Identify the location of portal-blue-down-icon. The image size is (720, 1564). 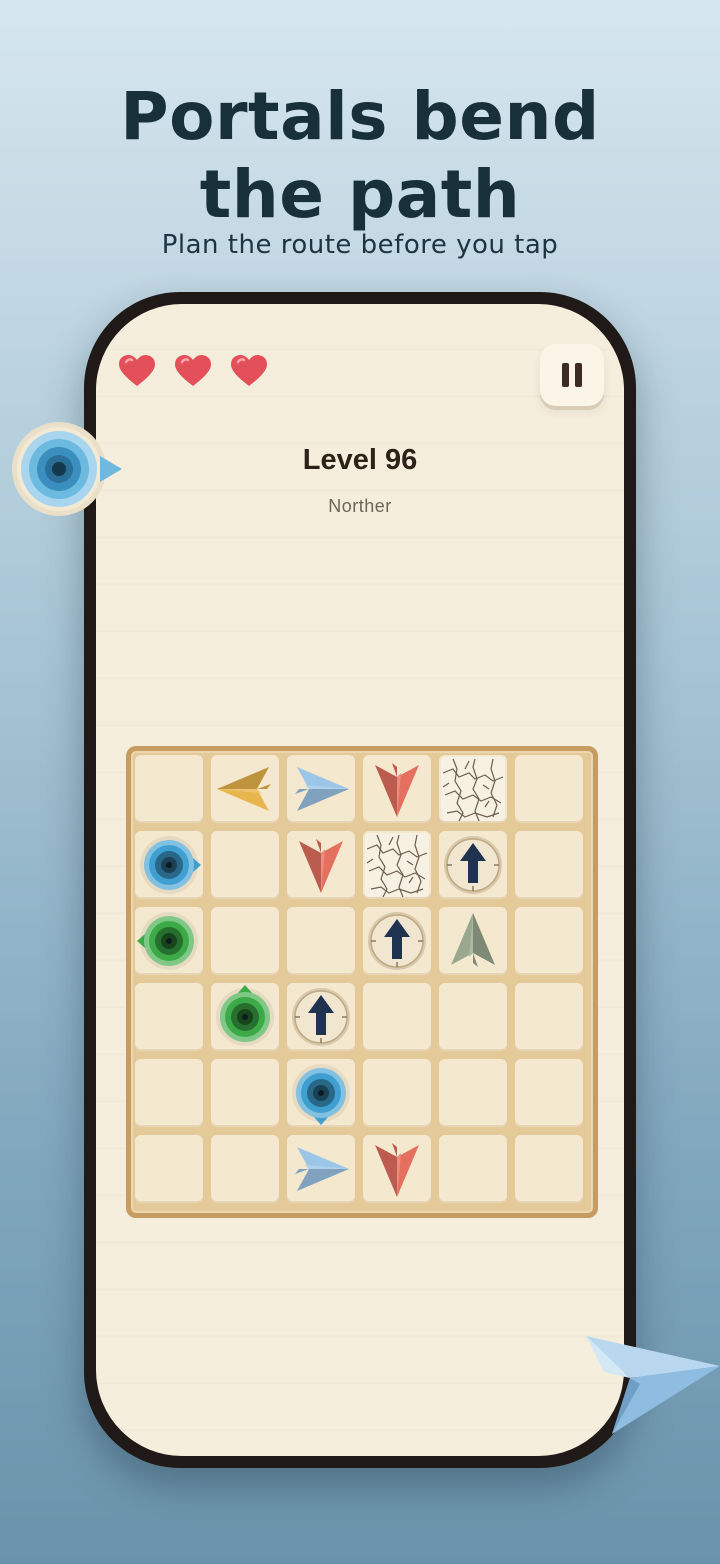
(321, 1094).